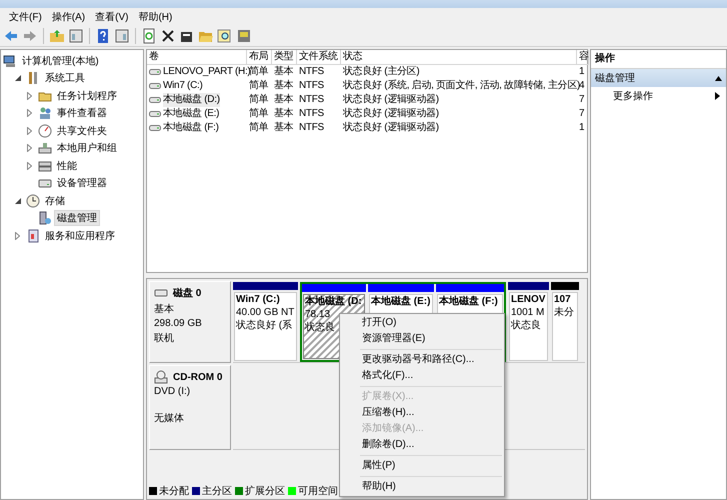 This screenshot has height=500, width=727. What do you see at coordinates (168, 36) in the screenshot?
I see `delete-icon` at bounding box center [168, 36].